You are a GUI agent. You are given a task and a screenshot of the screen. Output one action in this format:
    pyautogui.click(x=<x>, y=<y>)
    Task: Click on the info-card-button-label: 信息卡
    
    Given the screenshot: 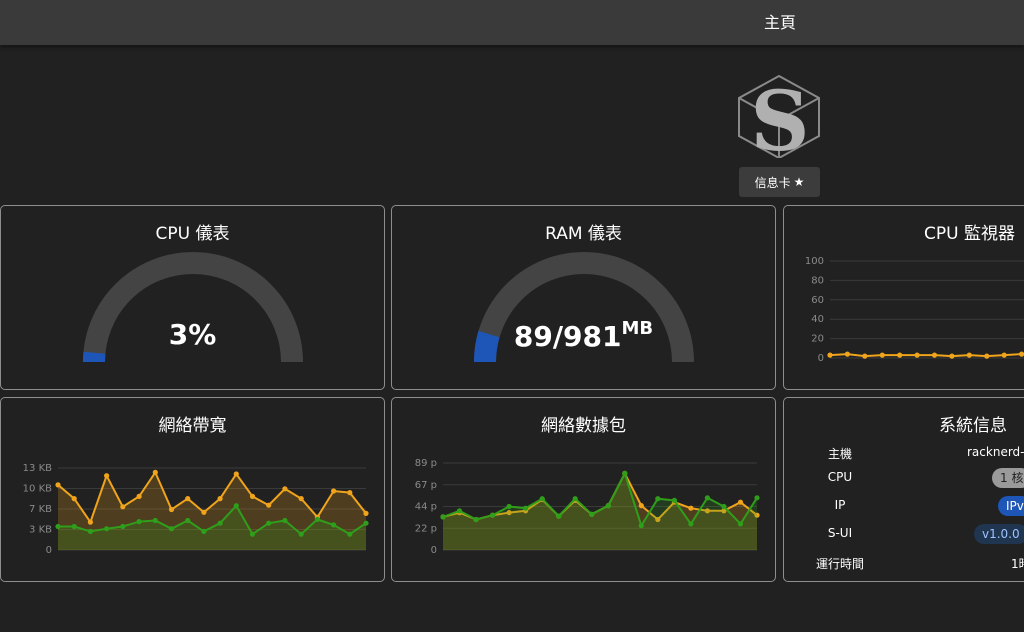 What is the action you would take?
    pyautogui.click(x=772, y=182)
    